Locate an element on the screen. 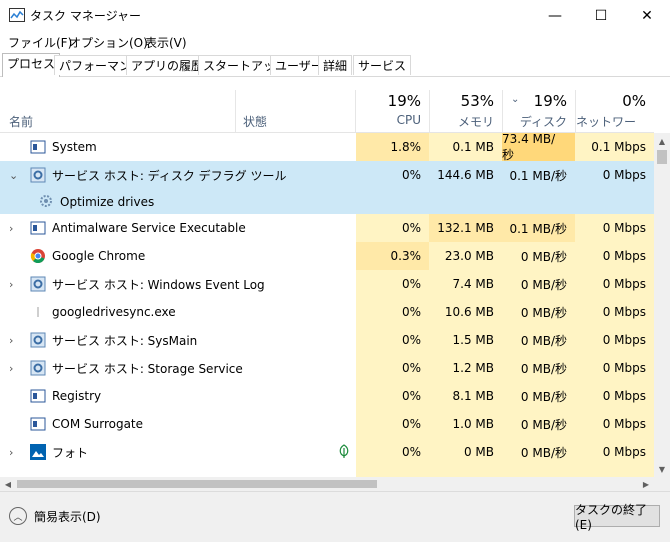 This screenshot has width=670, height=542. menu-bar: ファイル(F) オプション(O) 表示(V) is located at coordinates (335, 41).